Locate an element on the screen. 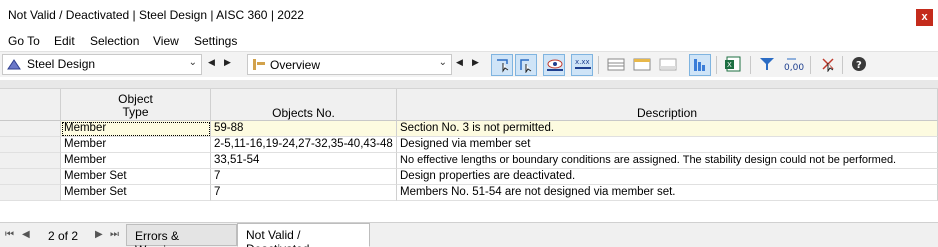 This screenshot has width=938, height=247. decimal-places-button: 0,00 is located at coordinates (793, 65).